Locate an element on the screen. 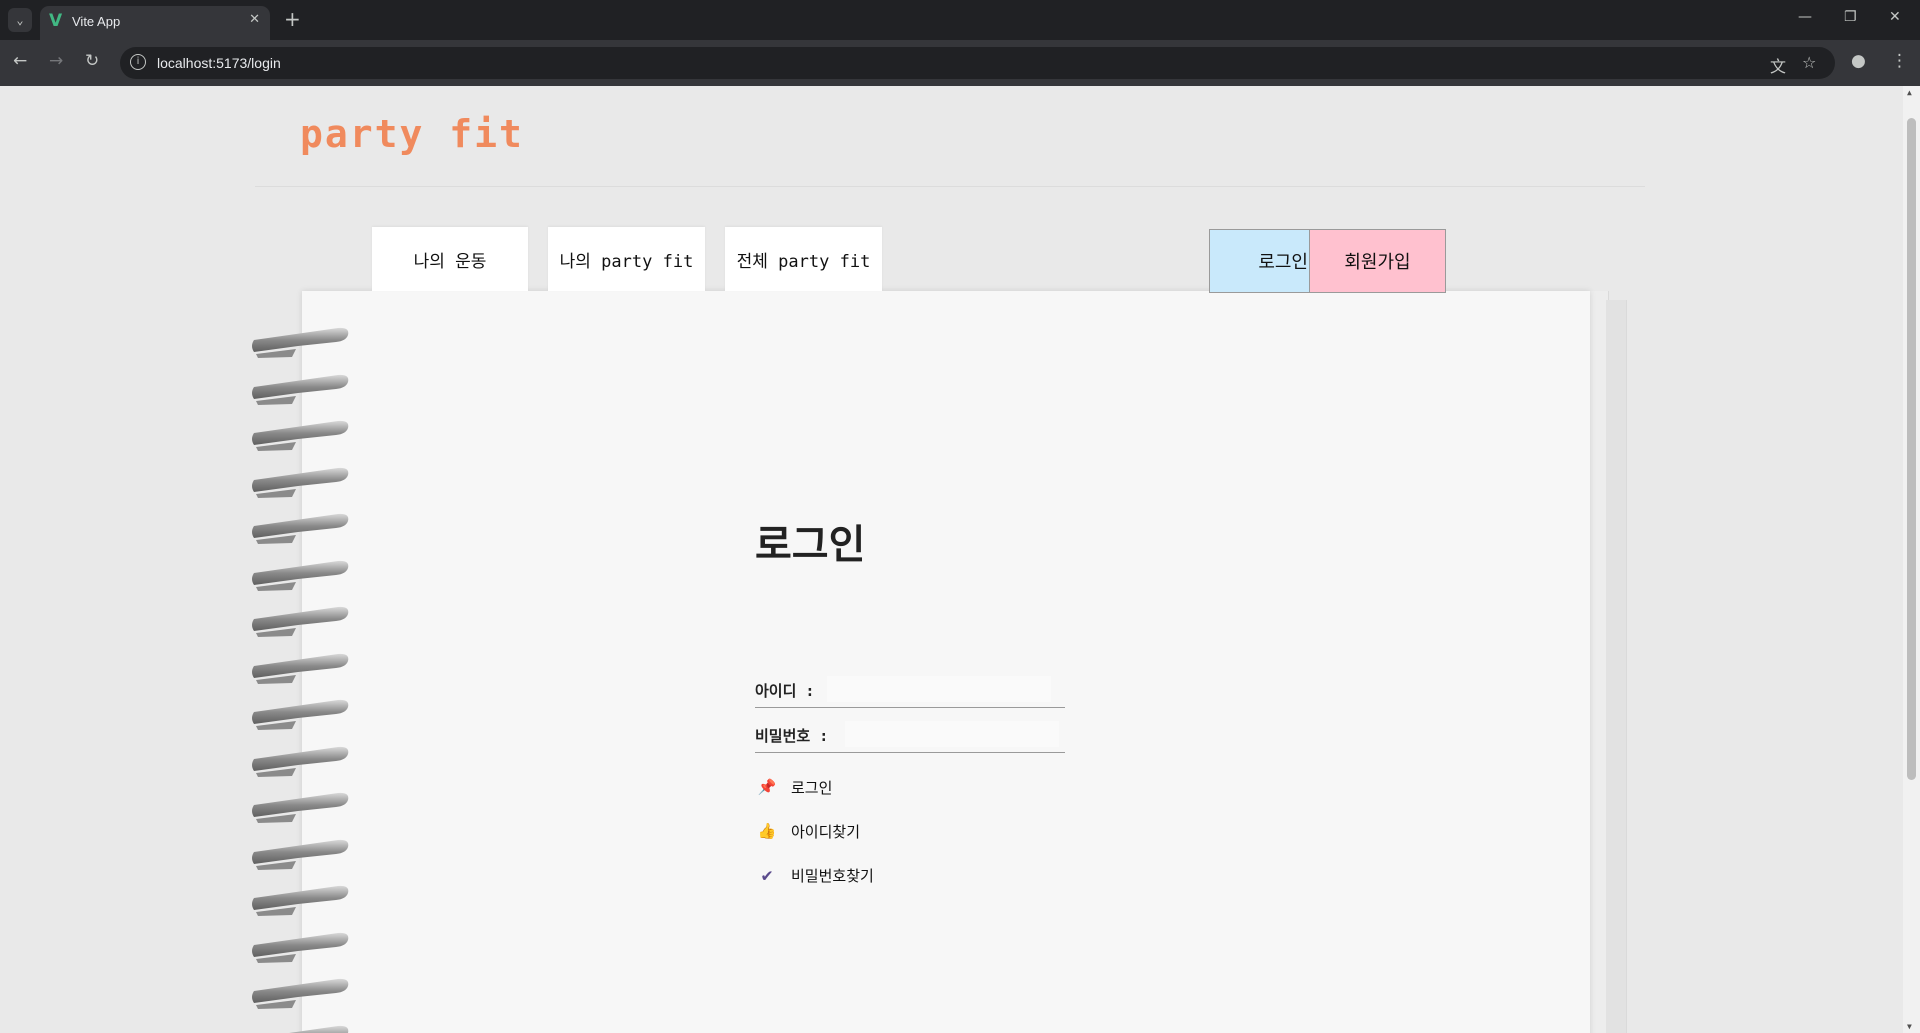 The height and width of the screenshot is (1033, 1920). tab-all-party-fit: 전체 party fit is located at coordinates (803, 259).